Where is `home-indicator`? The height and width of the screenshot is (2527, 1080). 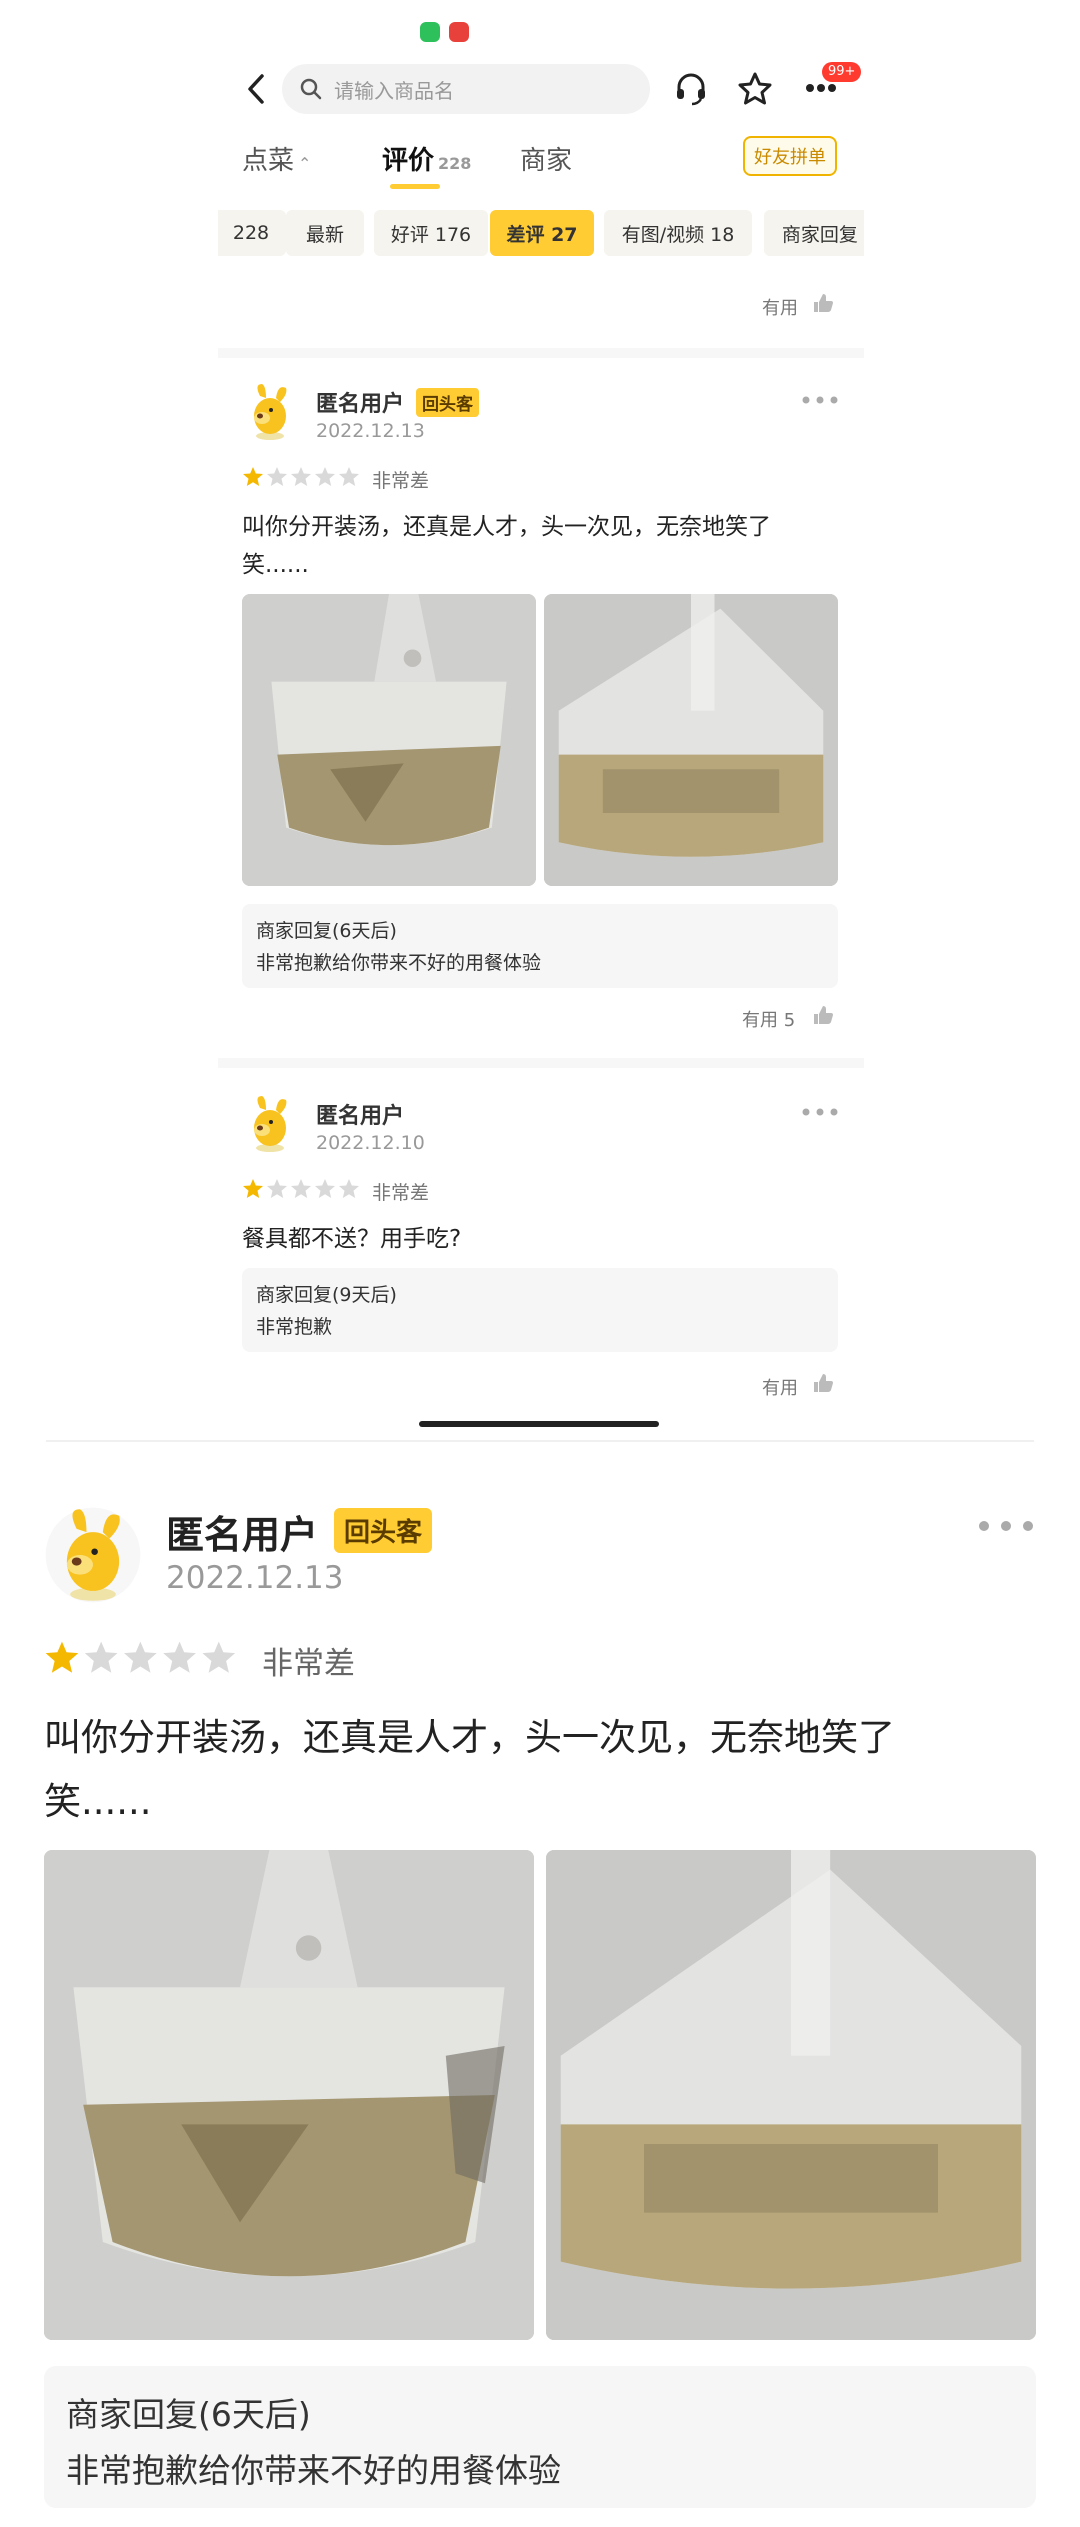 home-indicator is located at coordinates (539, 1424).